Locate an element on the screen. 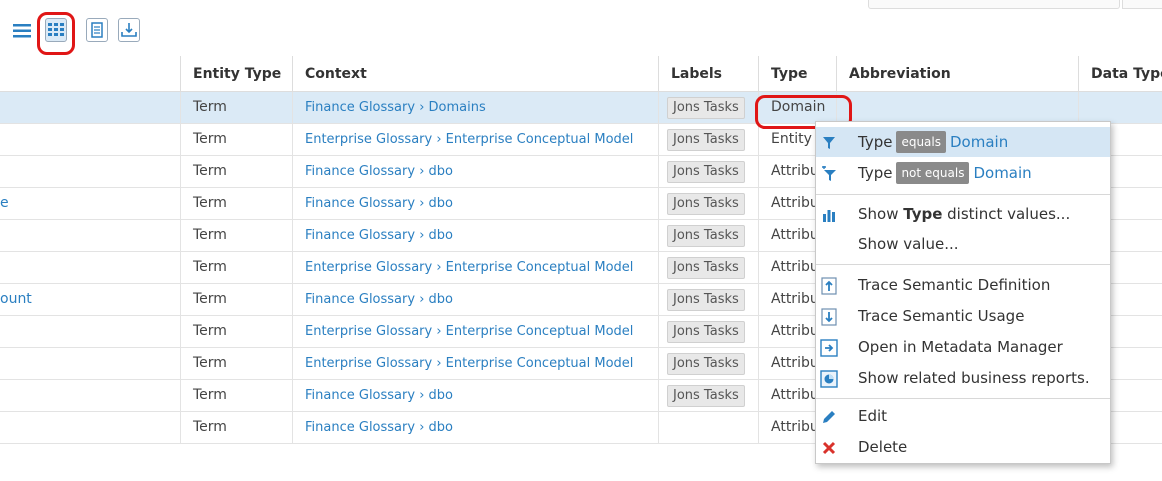 The image size is (1162, 481). menu-item-trace-usage: Trace Semantic Usage is located at coordinates (963, 316).